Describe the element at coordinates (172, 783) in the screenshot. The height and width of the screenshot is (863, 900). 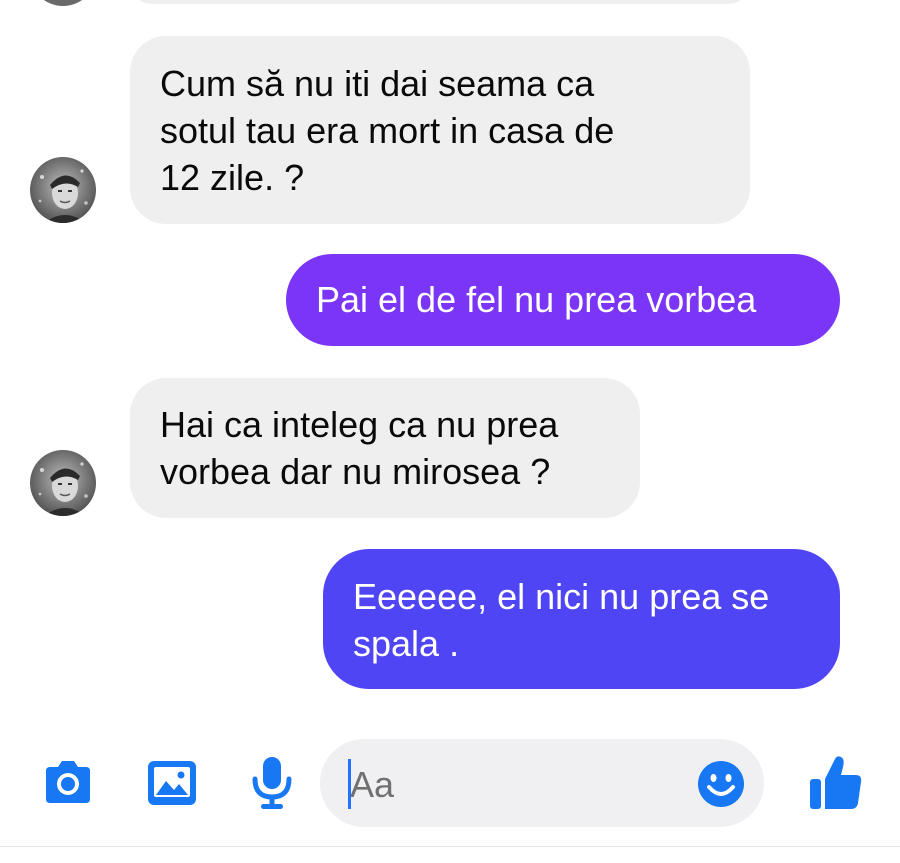
I see `gallery-icon` at that location.